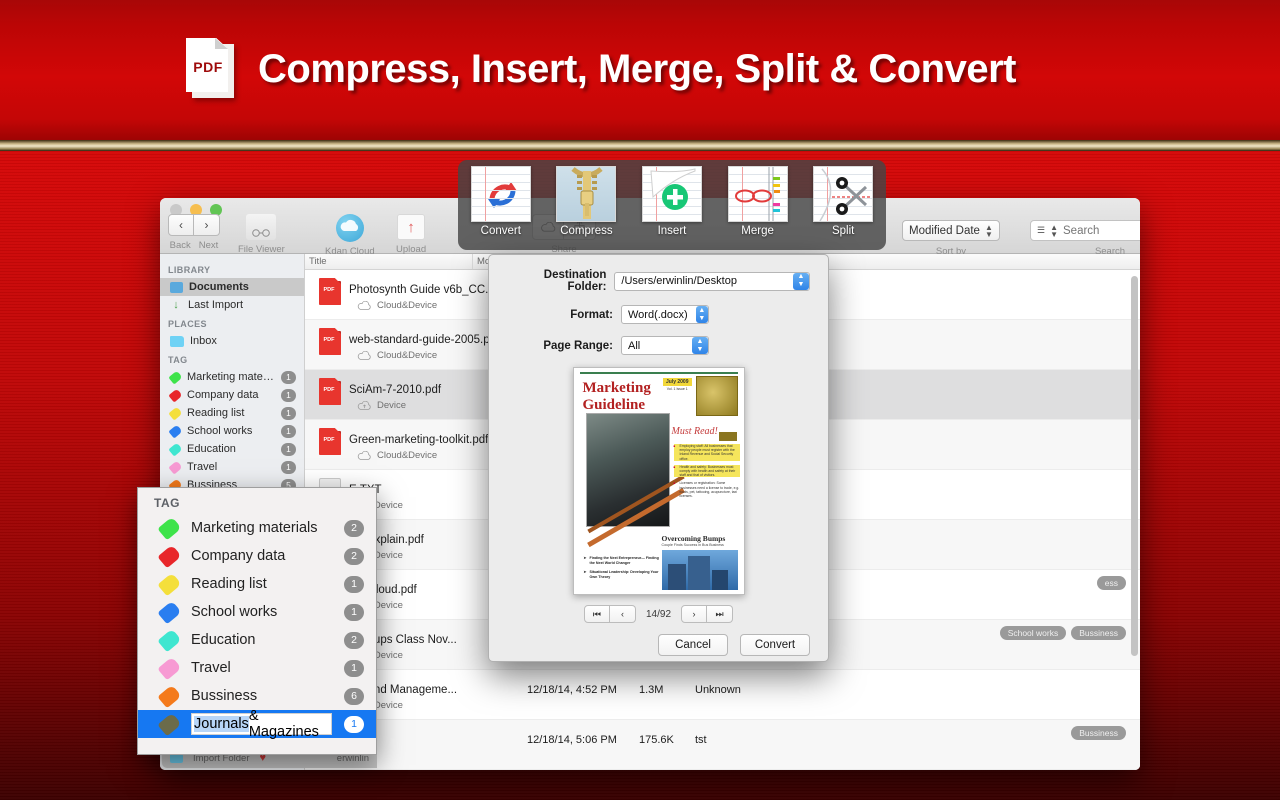 The width and height of the screenshot is (1280, 800). What do you see at coordinates (1041, 230) in the screenshot?
I see `search-scope-icon: ☰` at bounding box center [1041, 230].